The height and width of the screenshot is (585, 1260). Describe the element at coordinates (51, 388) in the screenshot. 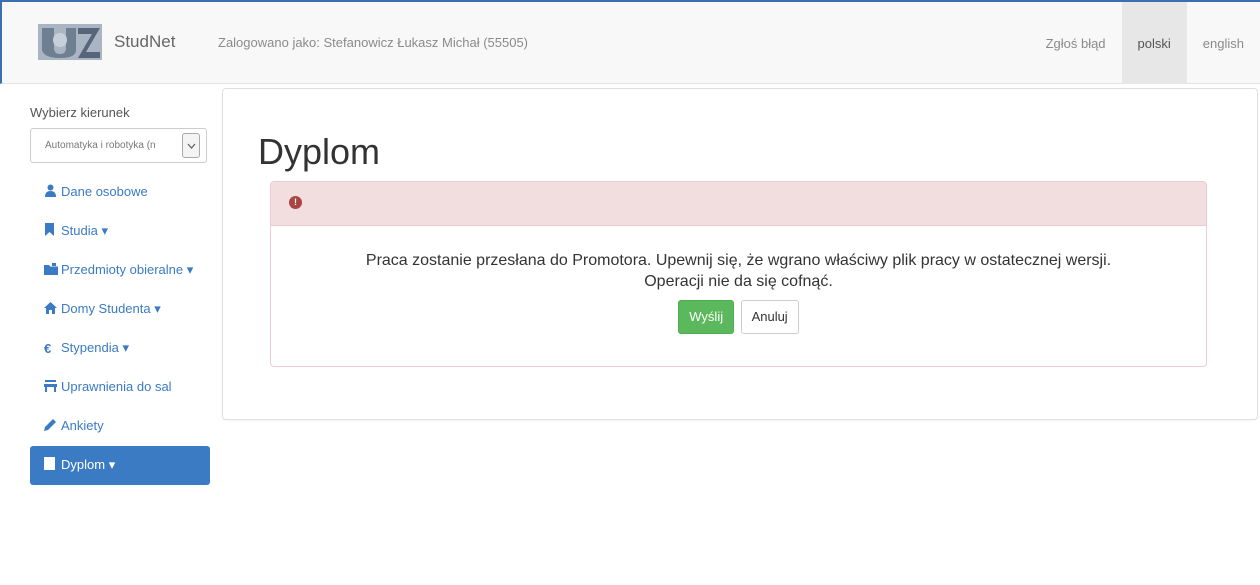

I see `chair-icon` at that location.